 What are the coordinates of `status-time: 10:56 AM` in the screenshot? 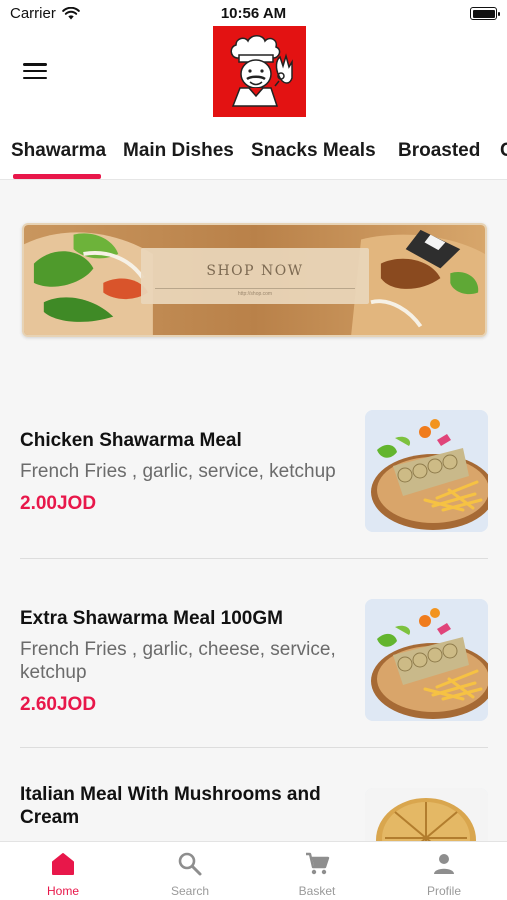 It's located at (253, 13).